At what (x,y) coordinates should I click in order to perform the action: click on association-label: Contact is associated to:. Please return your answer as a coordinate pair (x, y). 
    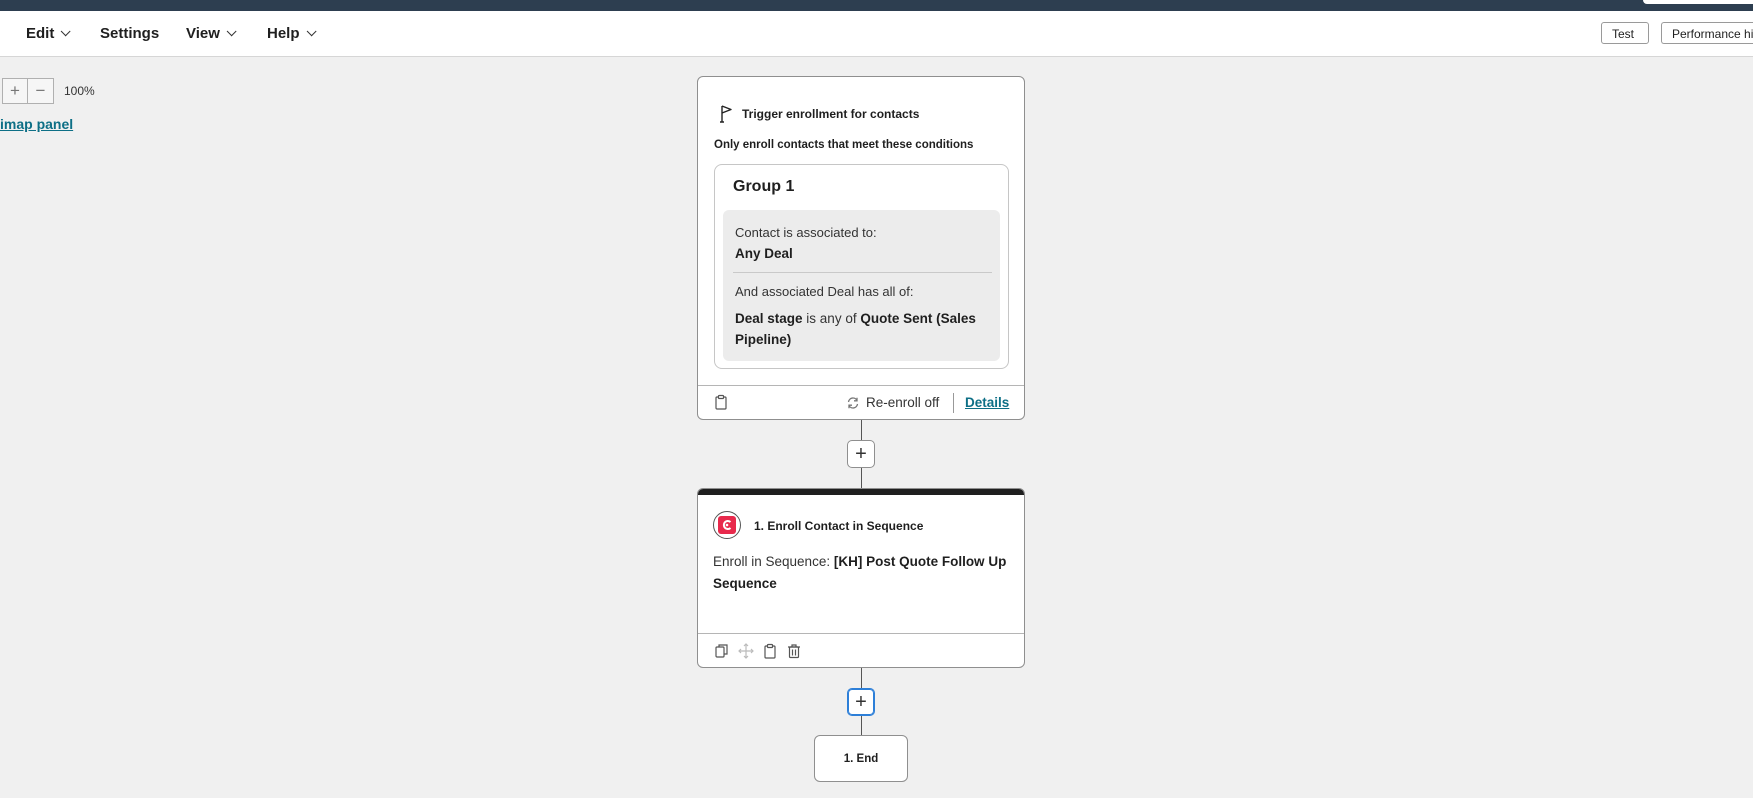
    Looking at the image, I should click on (806, 232).